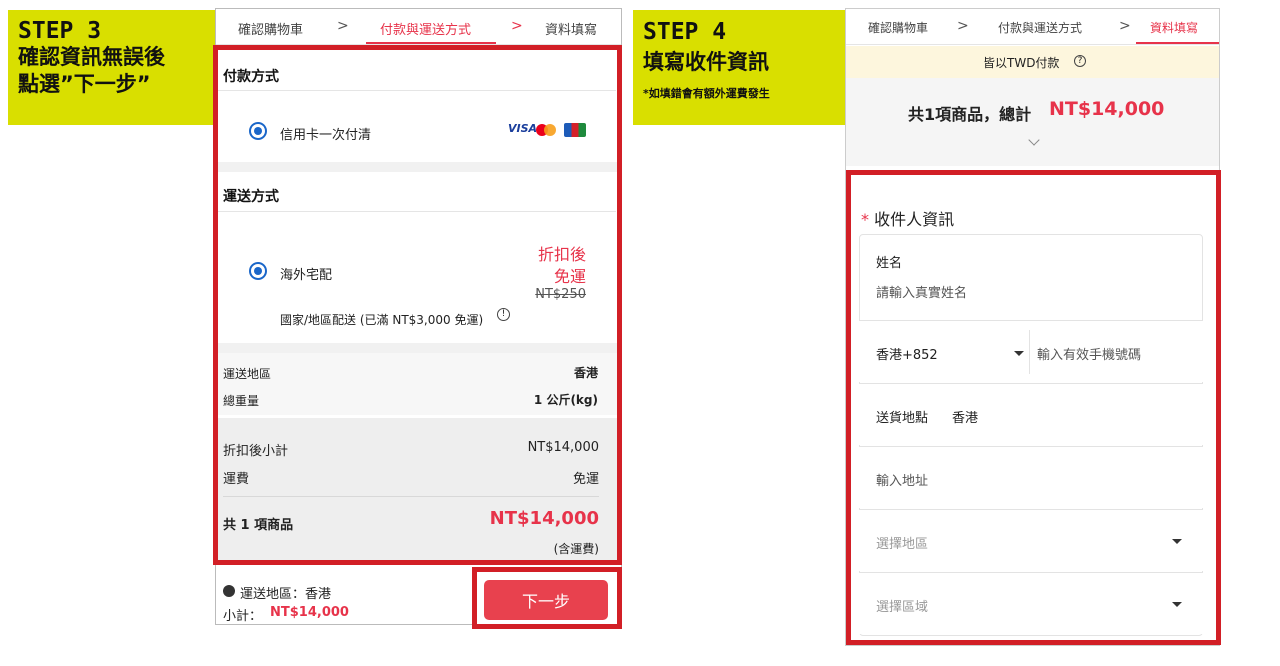 This screenshot has height=666, width=1280. What do you see at coordinates (560, 294) in the screenshot?
I see `original-shipping-fee: NT$250` at bounding box center [560, 294].